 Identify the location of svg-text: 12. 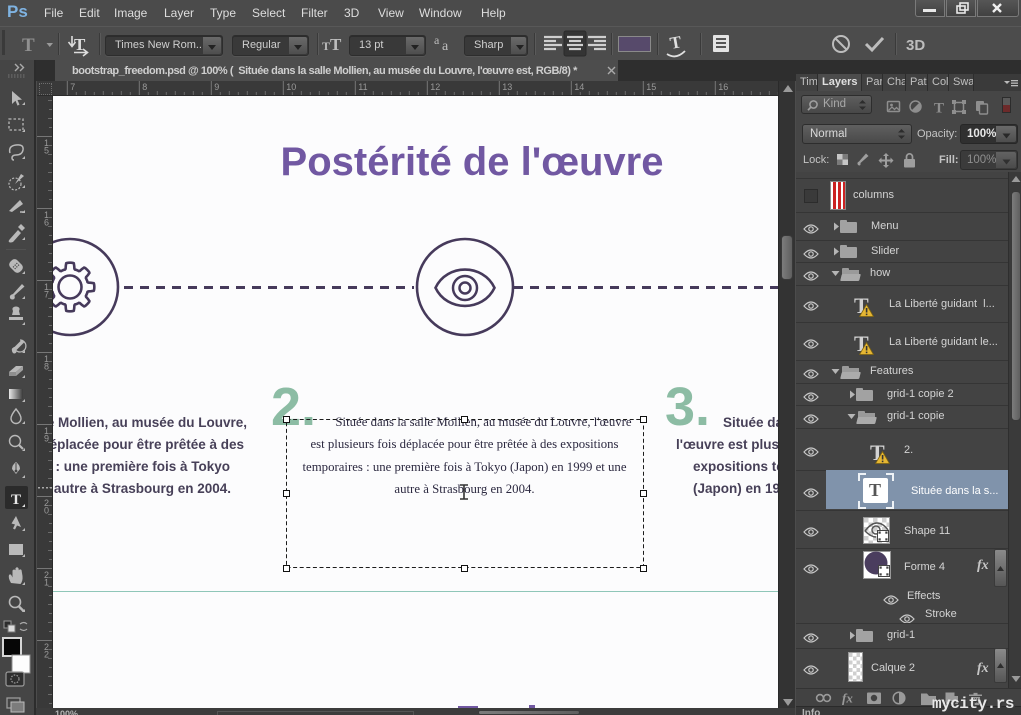
(435, 87).